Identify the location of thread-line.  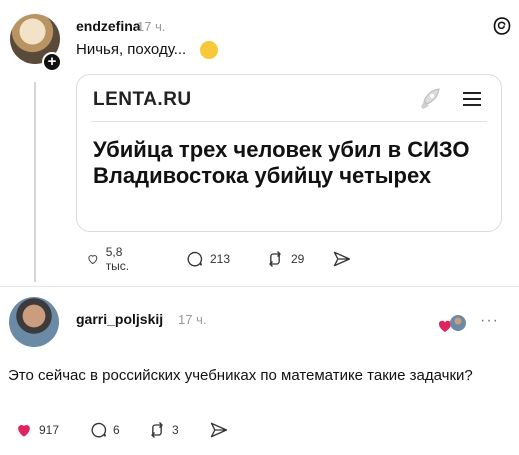
(35, 182).